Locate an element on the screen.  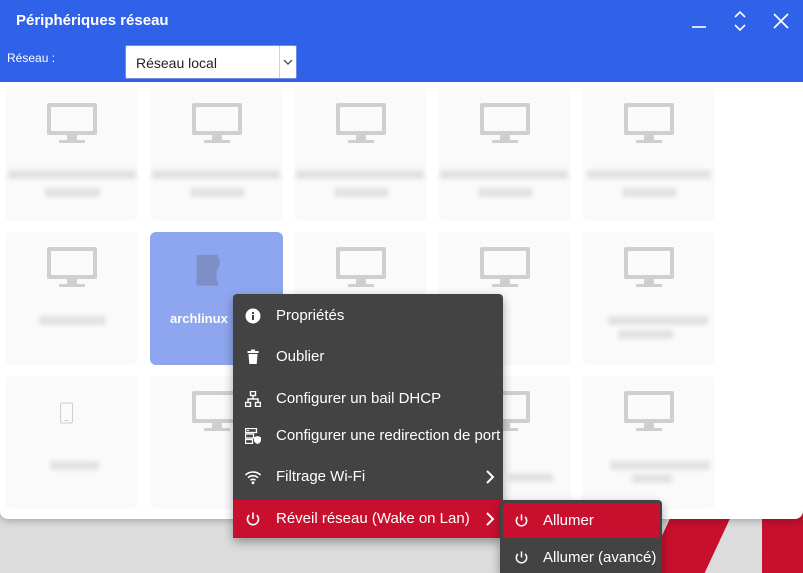
menu-item-dhcp-lease: Configurer un bail DHCP is located at coordinates (368, 399).